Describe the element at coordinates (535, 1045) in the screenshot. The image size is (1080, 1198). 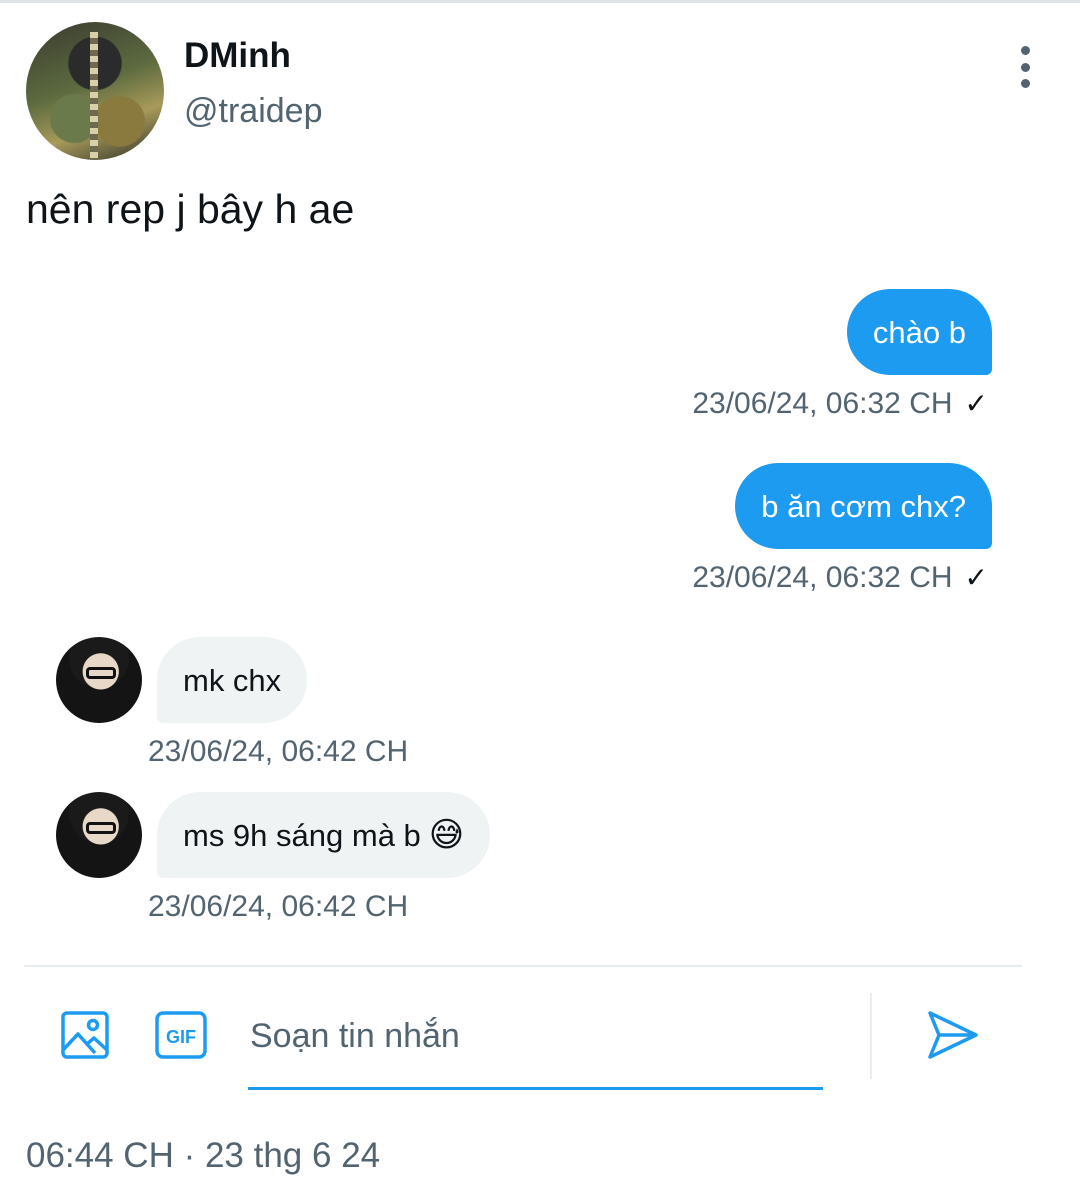
I see `message-input` at that location.